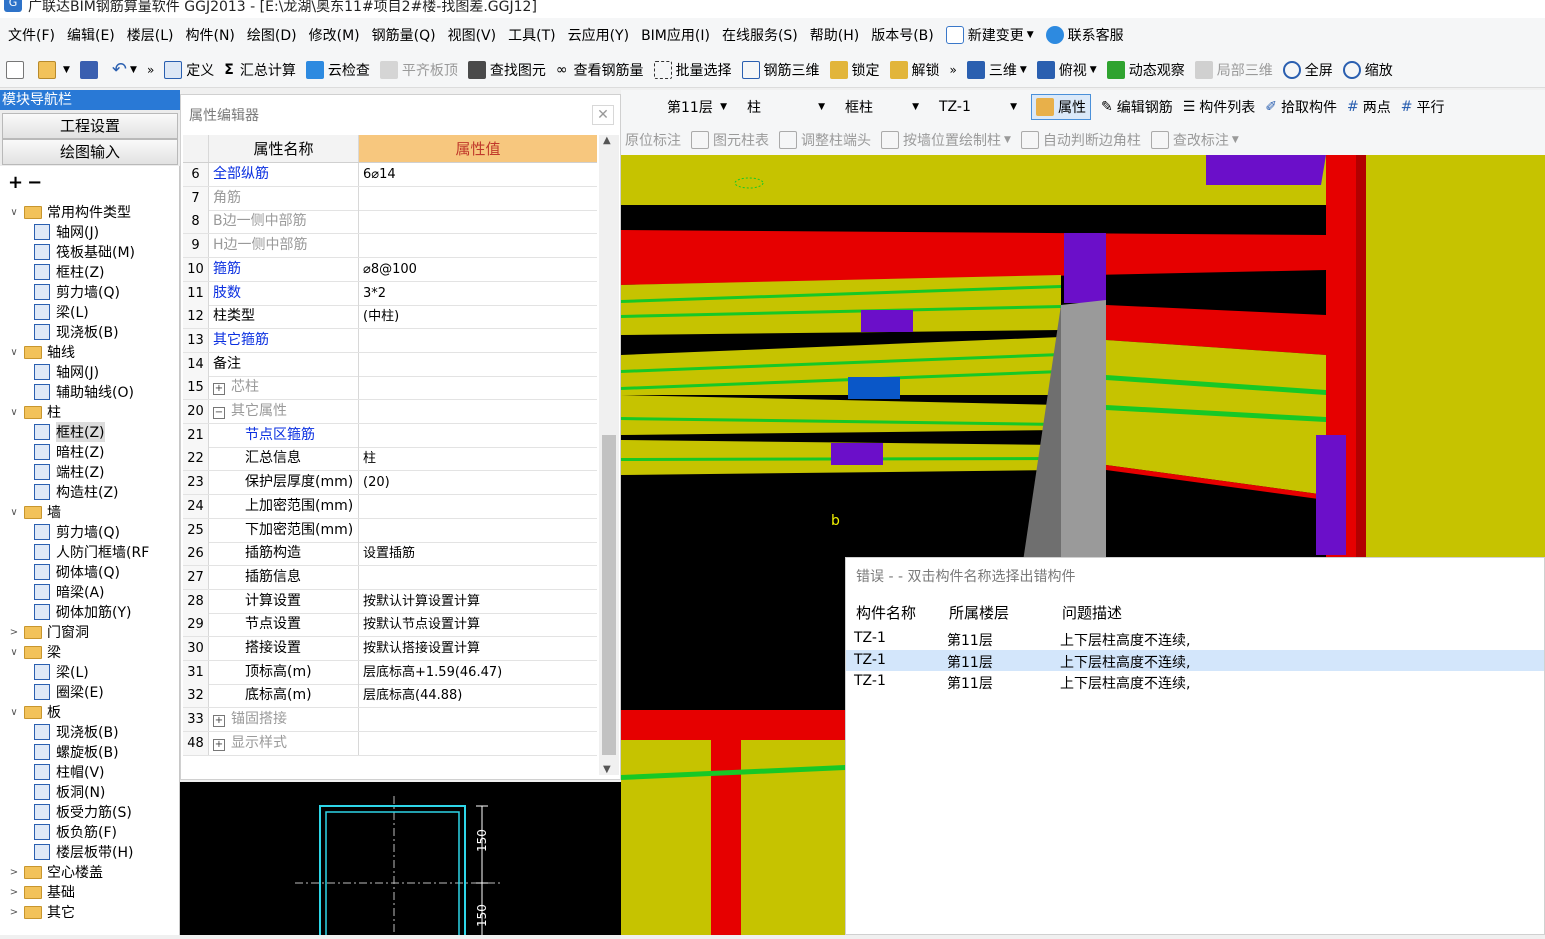 The image size is (1545, 939). Describe the element at coordinates (14, 892) in the screenshot. I see `chevron-right-icon: >` at that location.